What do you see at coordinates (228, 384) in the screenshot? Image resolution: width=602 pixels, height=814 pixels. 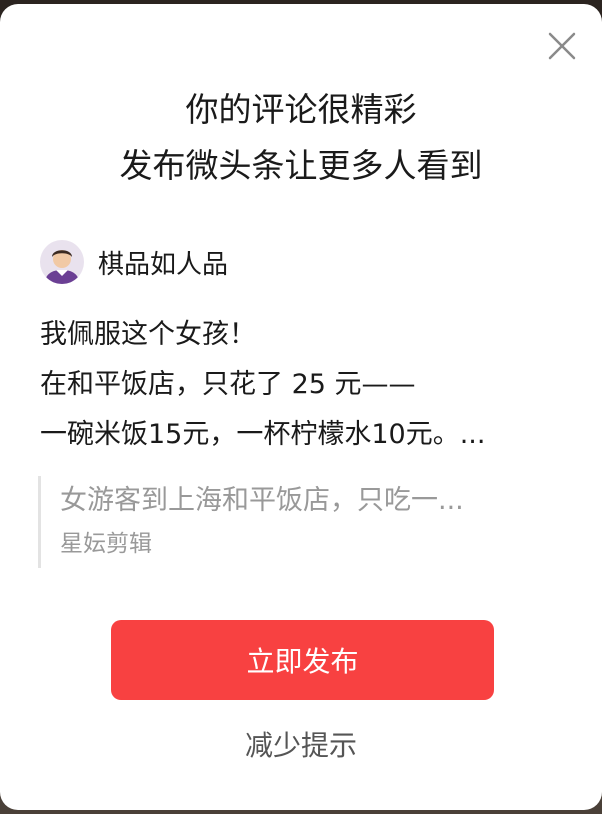 I see `comment-line-2: 在和平饭店，只花了 25 元——` at bounding box center [228, 384].